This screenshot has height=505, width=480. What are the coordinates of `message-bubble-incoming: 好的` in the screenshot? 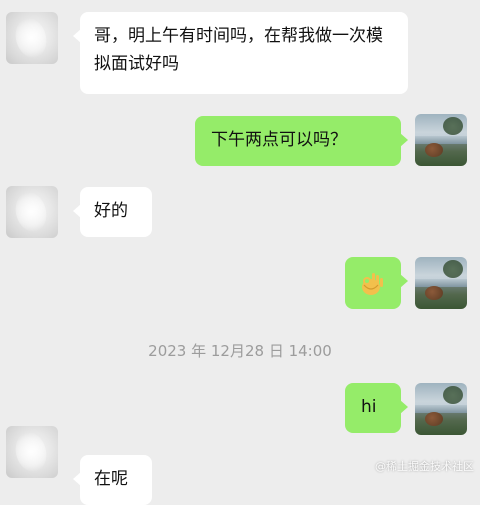 It's located at (112, 212).